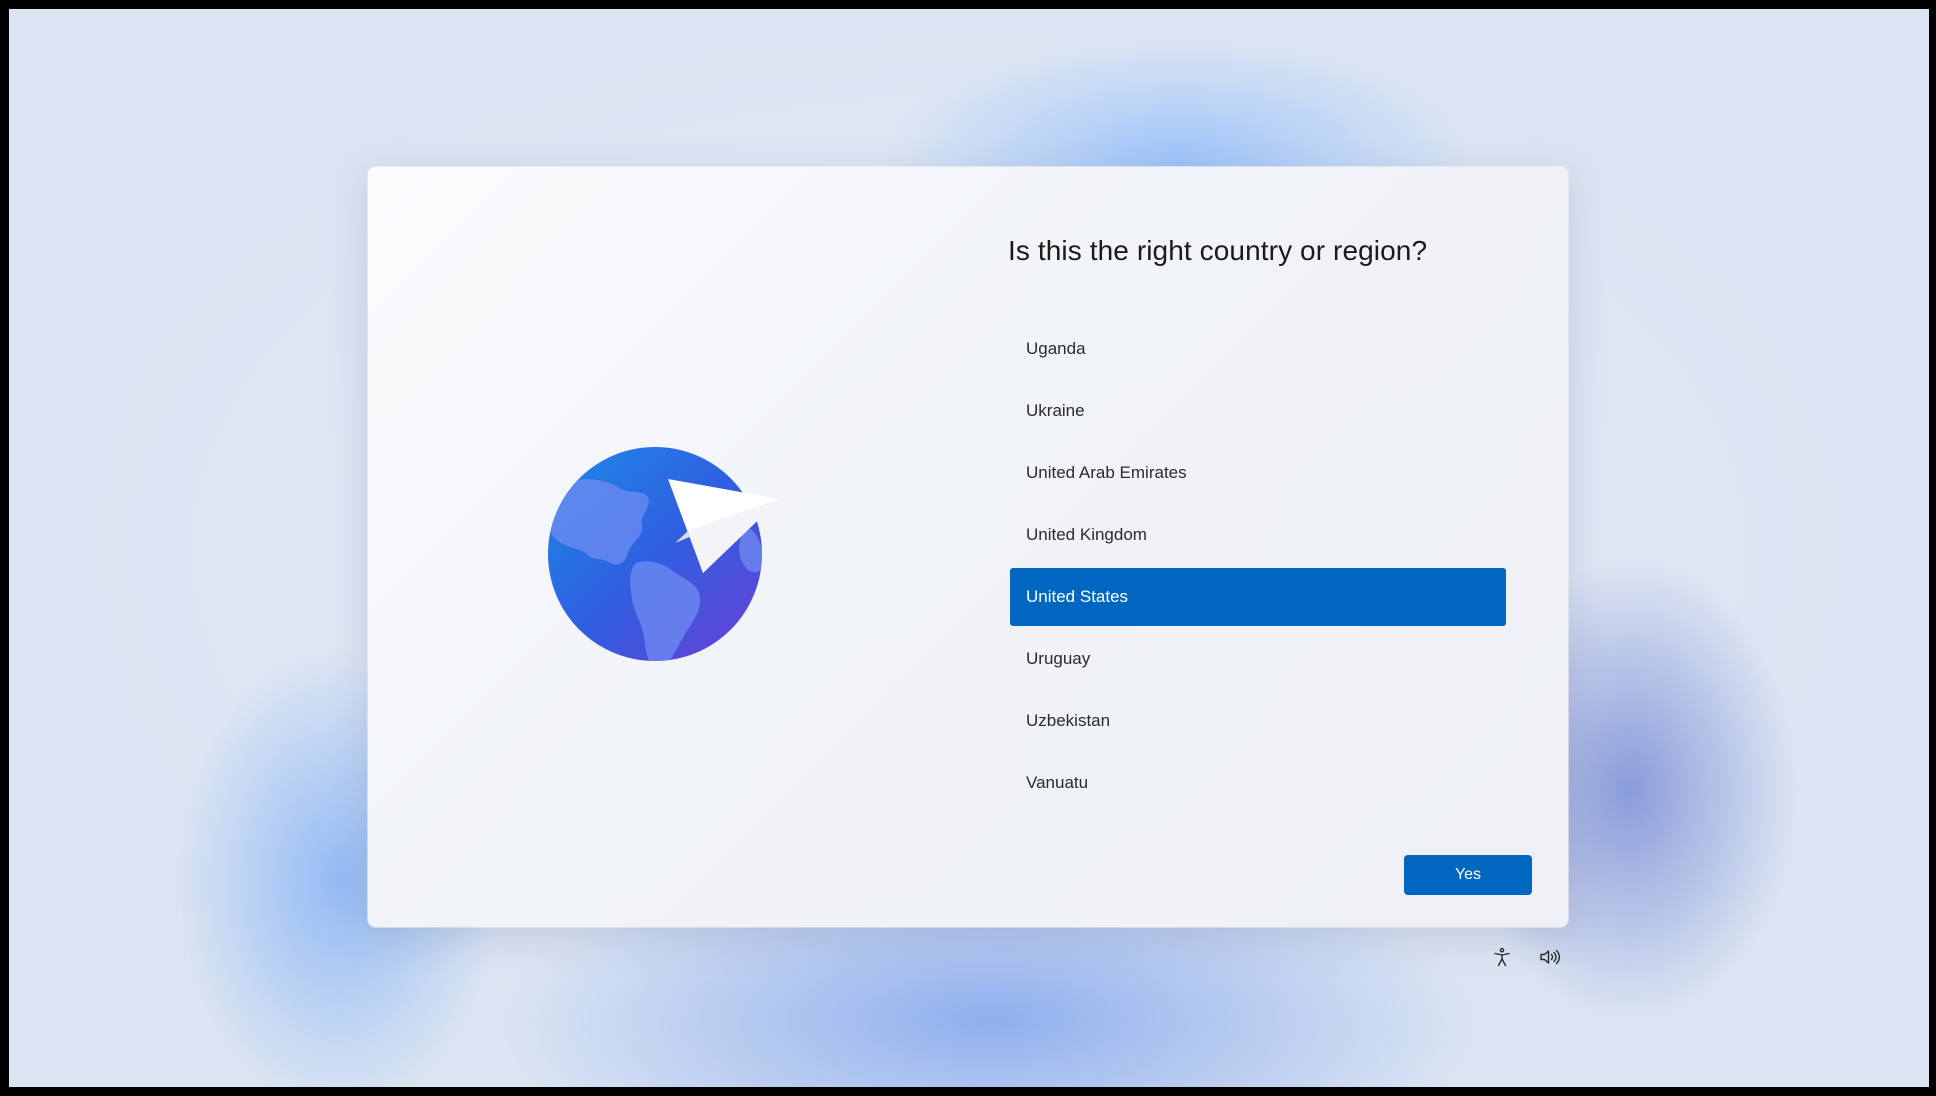 Image resolution: width=1936 pixels, height=1096 pixels. I want to click on list-item-selected: United States, so click(1258, 597).